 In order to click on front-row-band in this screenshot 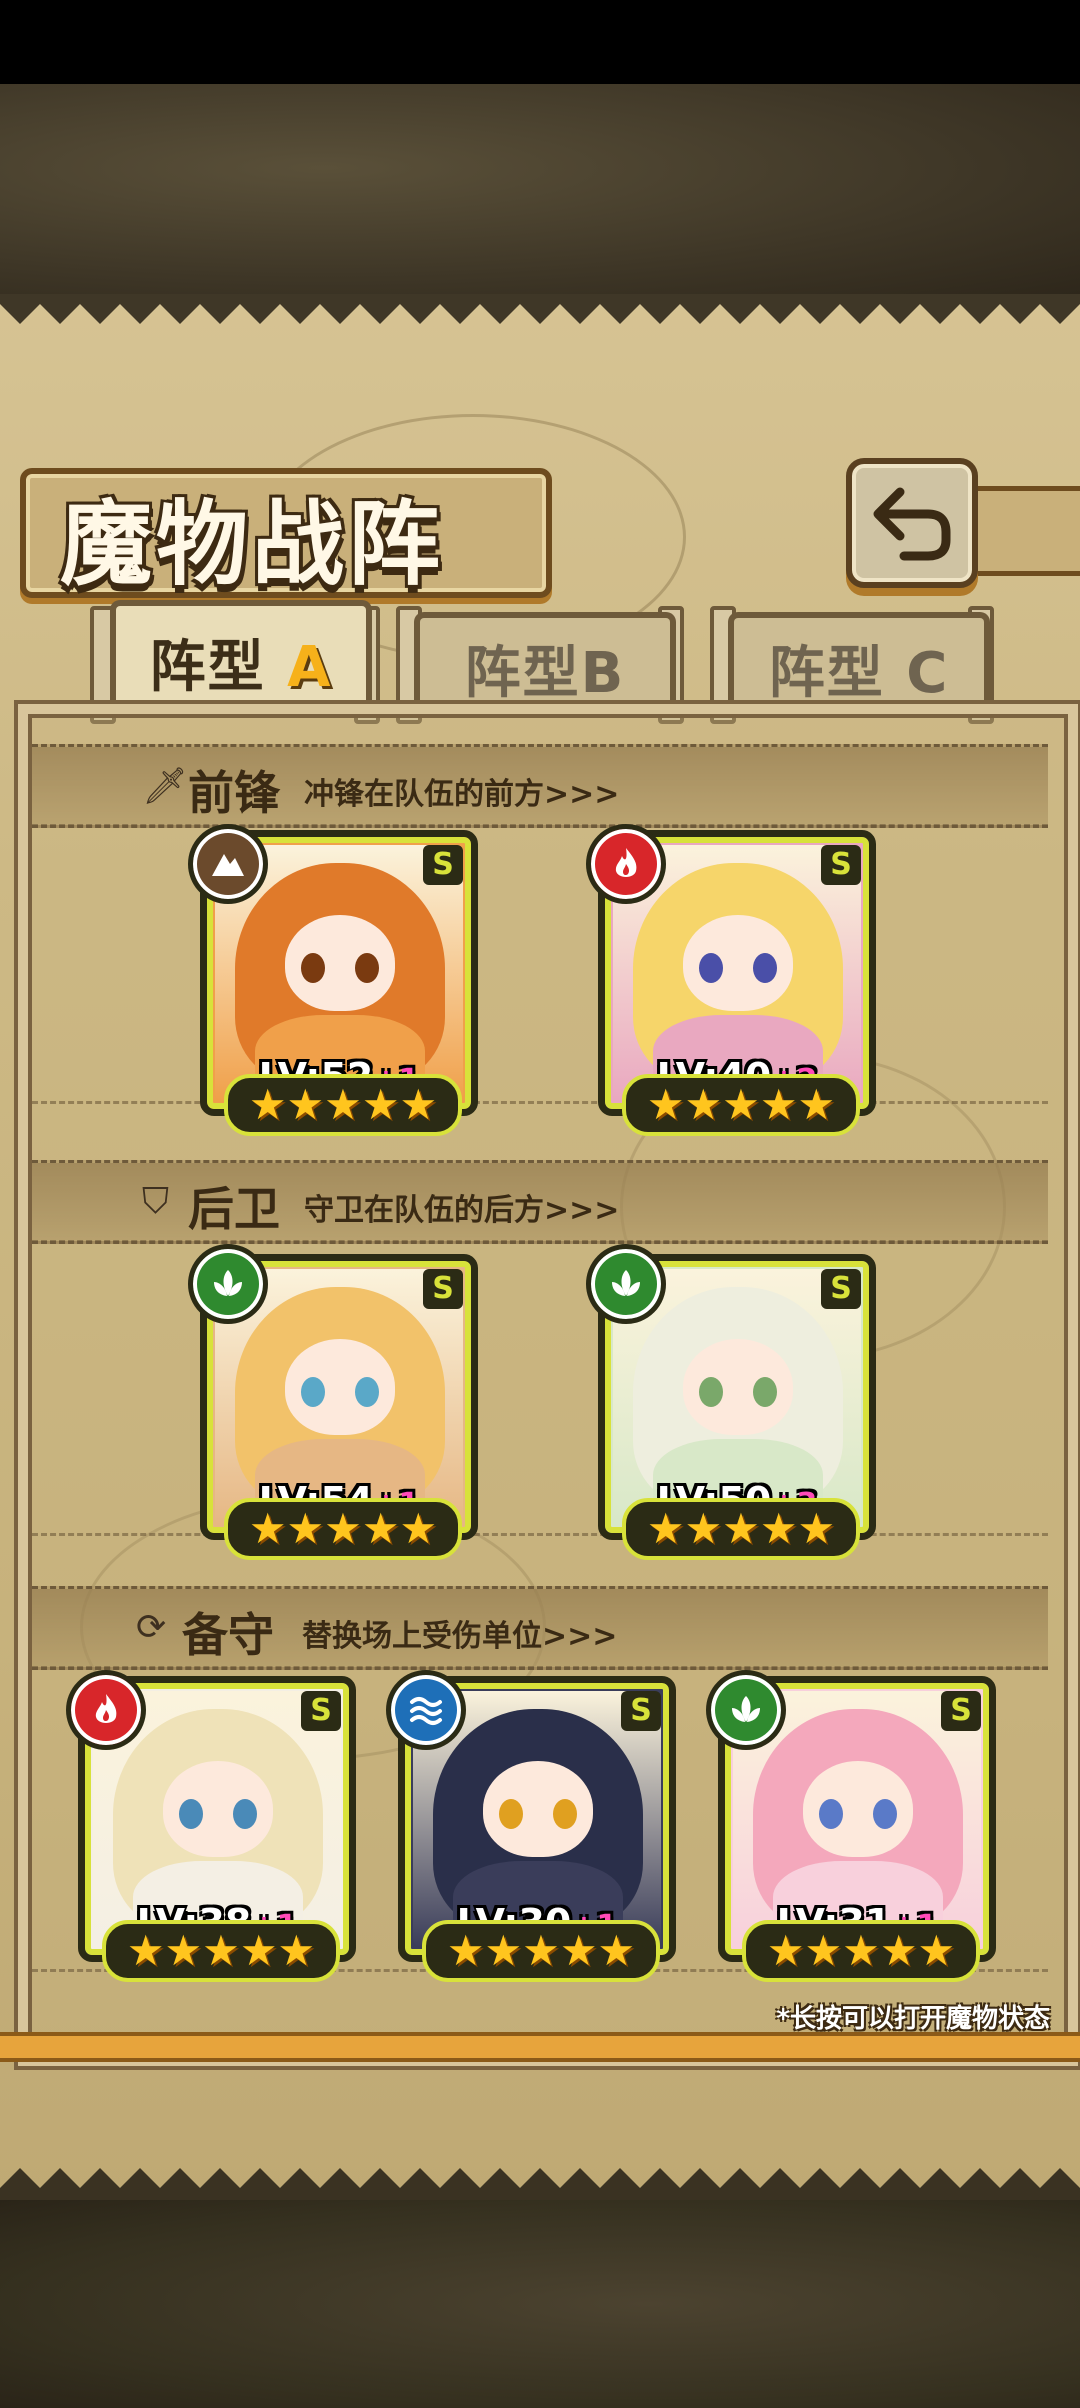, I will do `click(540, 964)`.